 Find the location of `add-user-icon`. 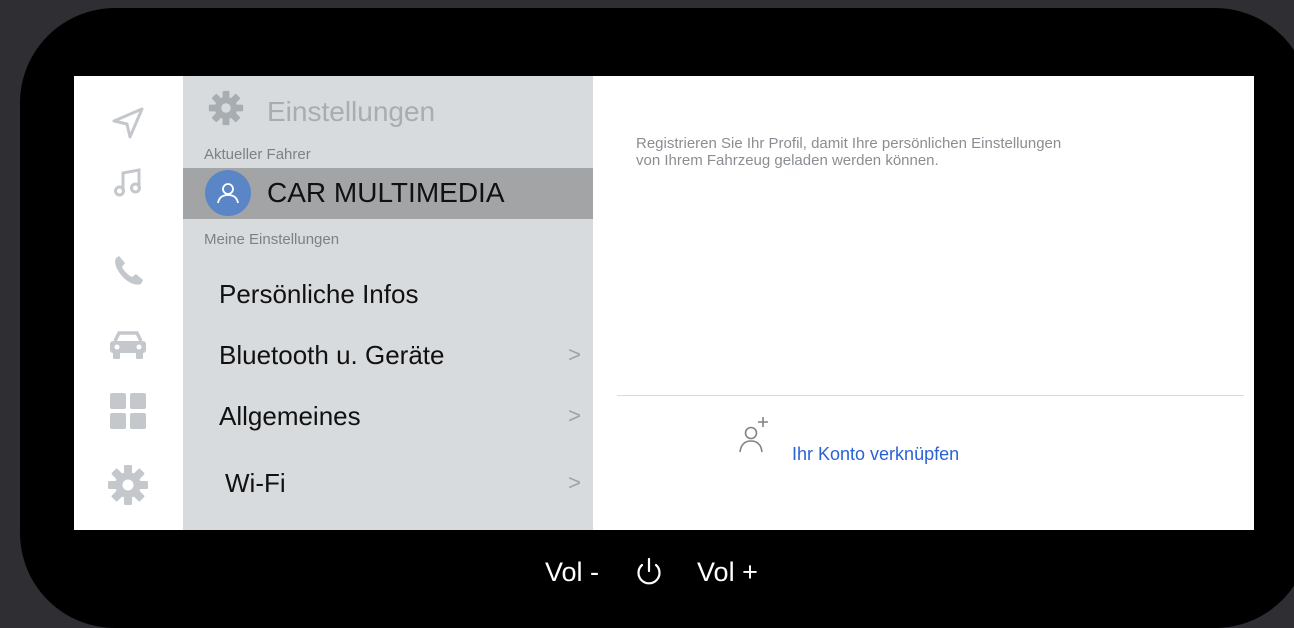

add-user-icon is located at coordinates (756, 434).